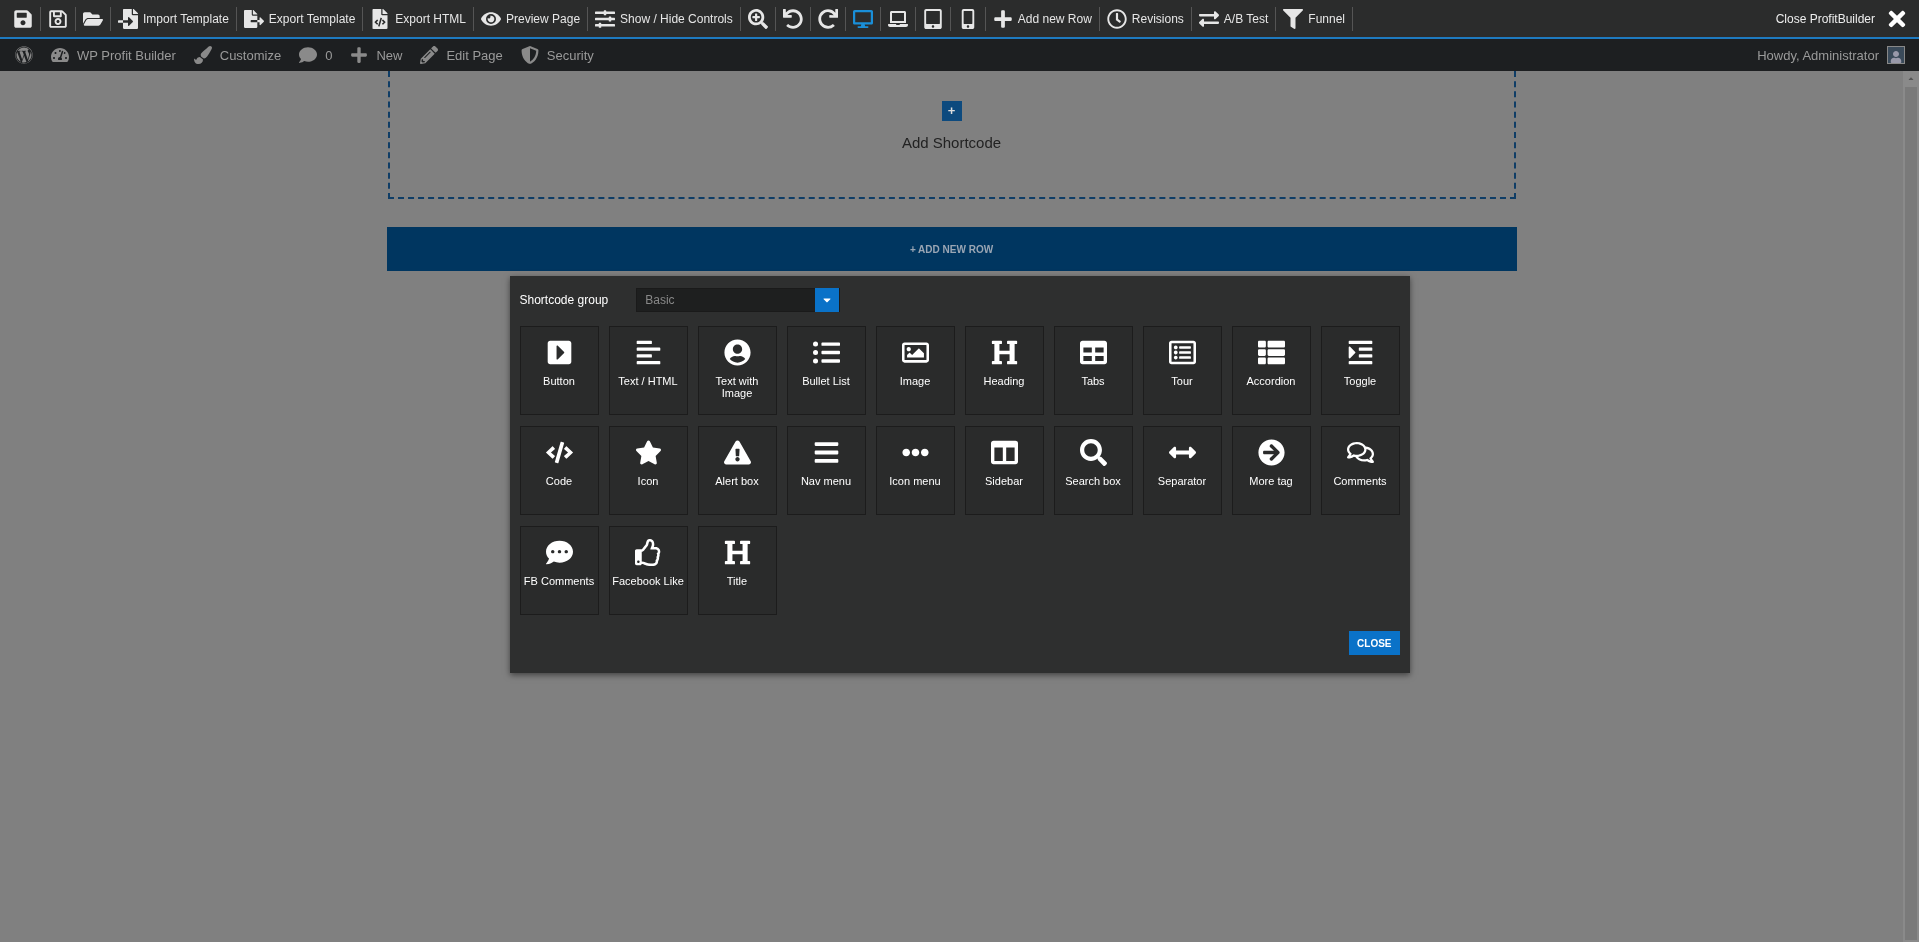  Describe the element at coordinates (648, 381) in the screenshot. I see `tile-label: Text / HTML` at that location.